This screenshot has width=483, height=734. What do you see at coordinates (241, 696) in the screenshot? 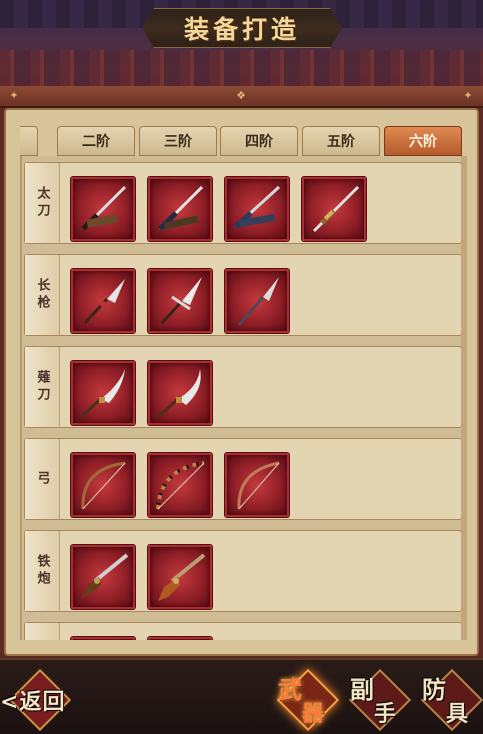
I see `bottom-nav-bar: <返回 武 器 副 手 防 具` at bounding box center [241, 696].